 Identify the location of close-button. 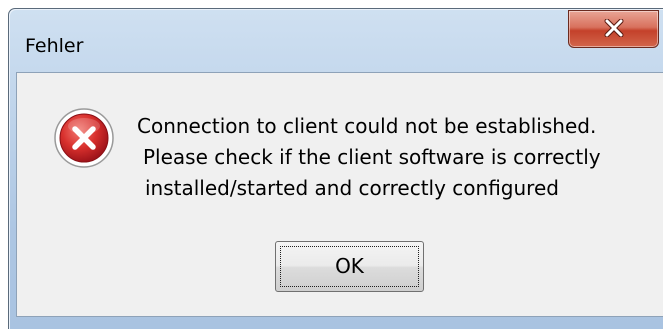
(613, 29).